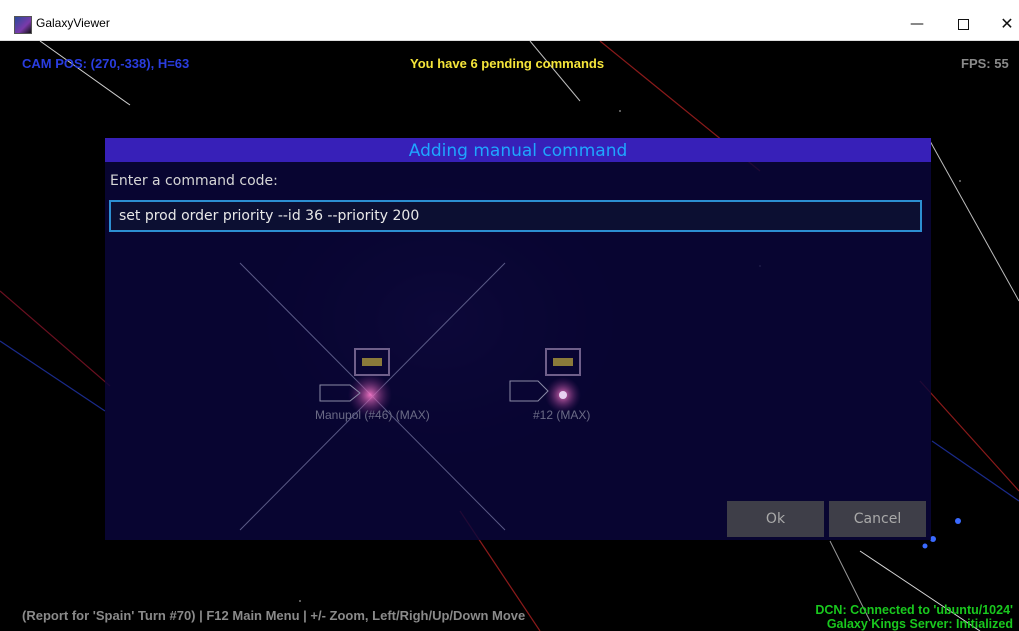  Describe the element at coordinates (73, 23) in the screenshot. I see `window-title: GalaxyViewer` at that location.